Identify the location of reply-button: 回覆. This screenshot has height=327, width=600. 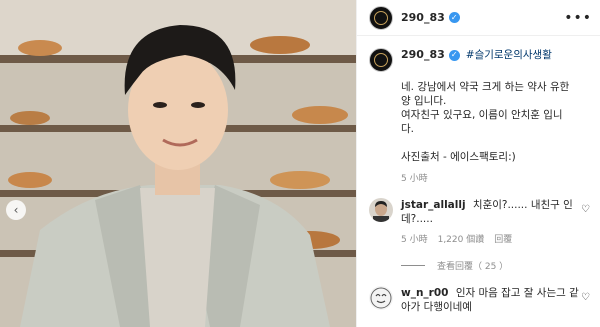
(503, 240).